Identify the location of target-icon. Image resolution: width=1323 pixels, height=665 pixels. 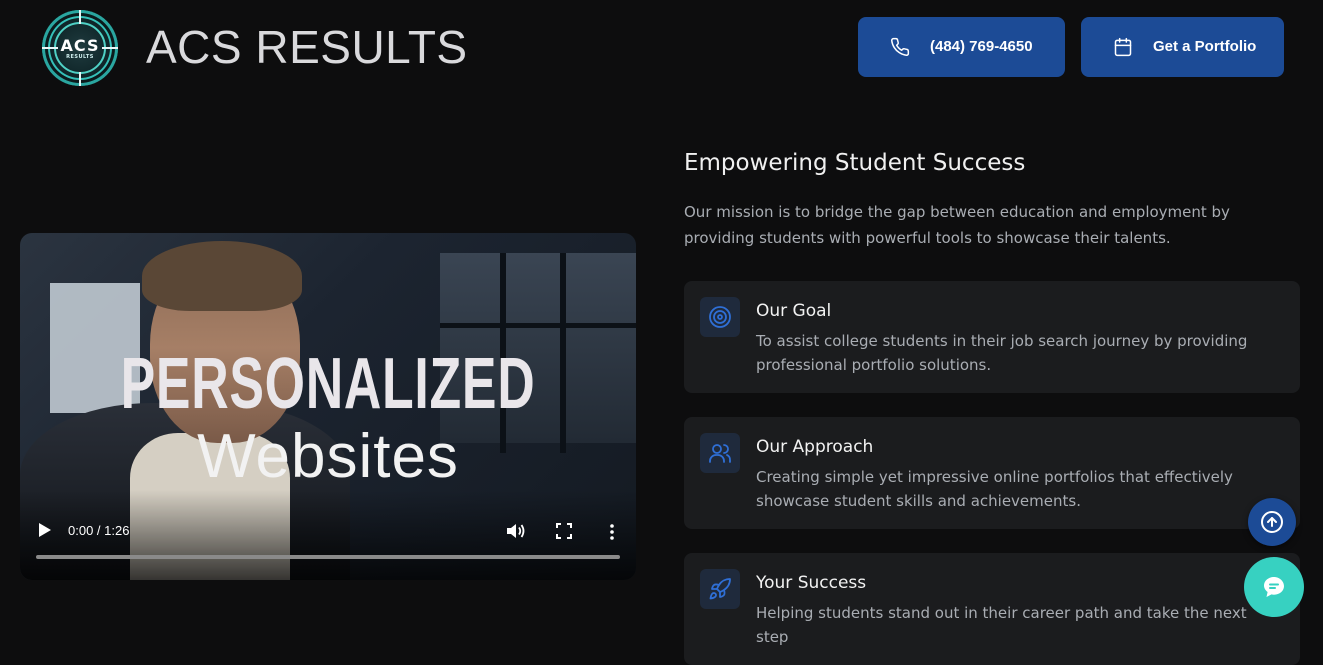
(720, 317).